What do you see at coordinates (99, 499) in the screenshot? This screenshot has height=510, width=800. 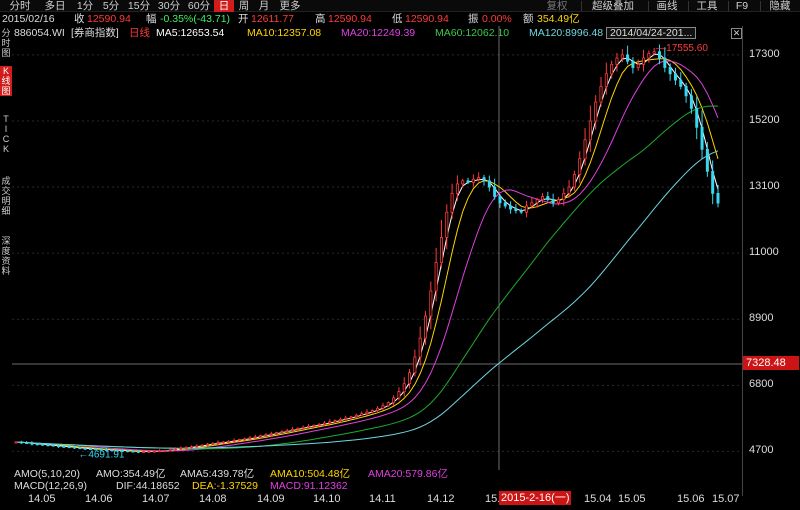 I see `date-tick-1: 14.06` at bounding box center [99, 499].